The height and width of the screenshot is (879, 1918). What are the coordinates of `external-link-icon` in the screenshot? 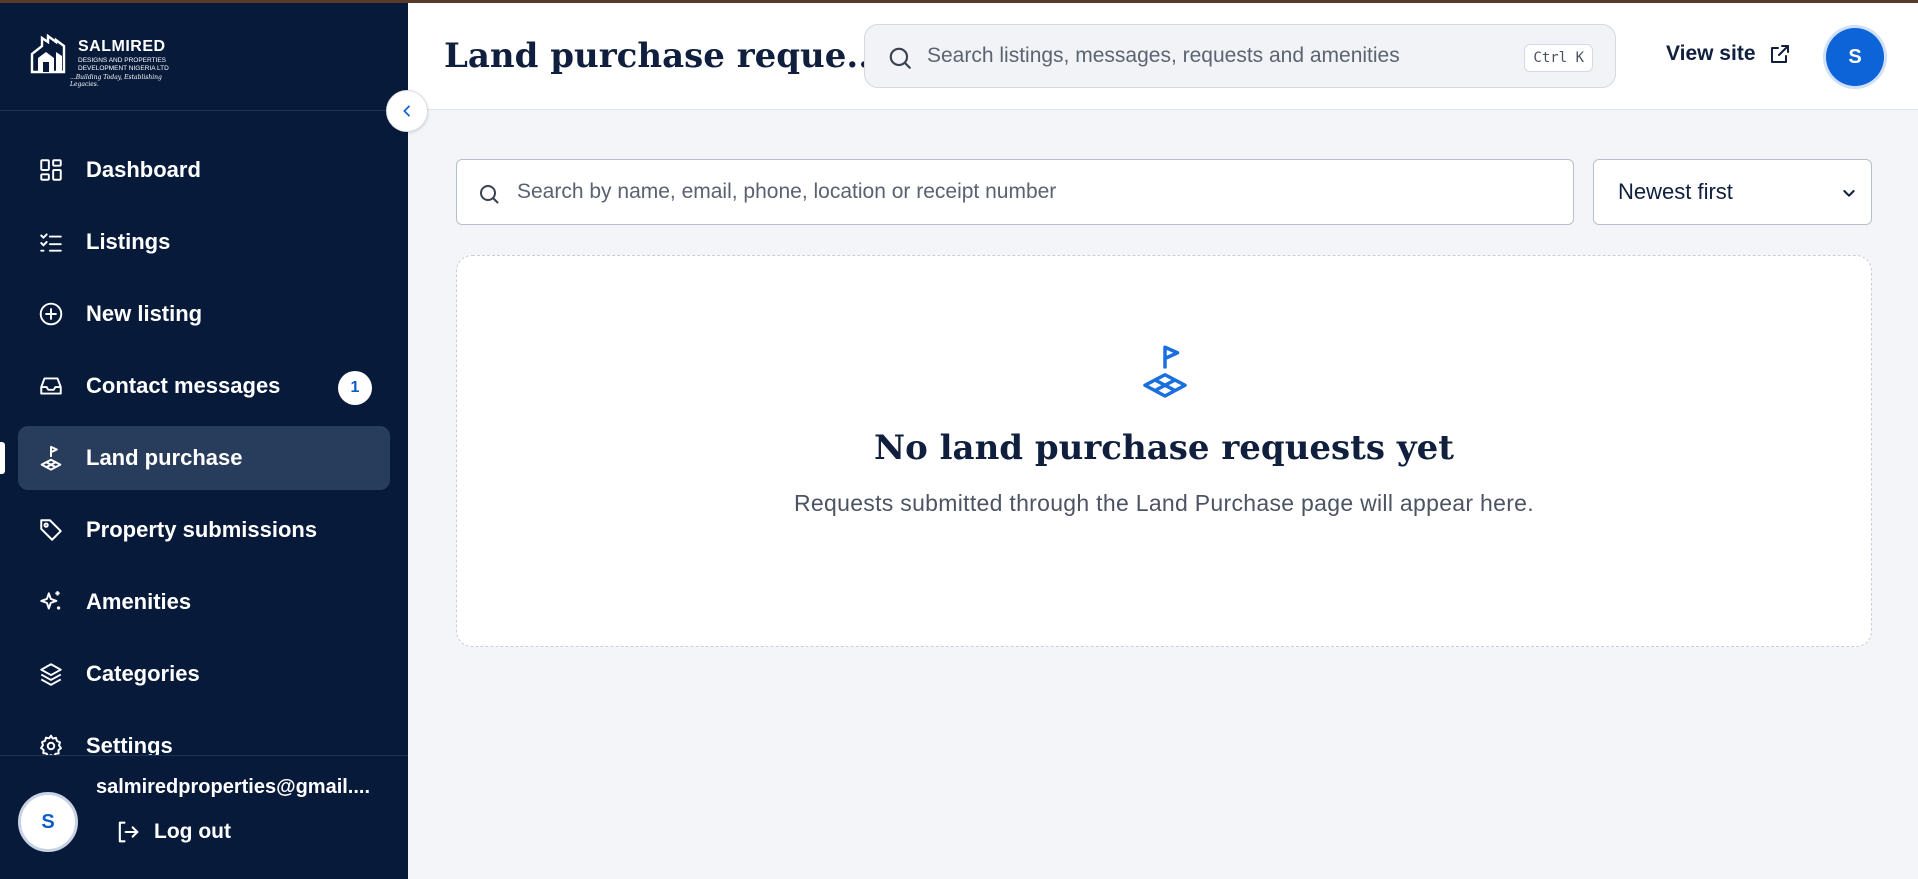 It's located at (1780, 54).